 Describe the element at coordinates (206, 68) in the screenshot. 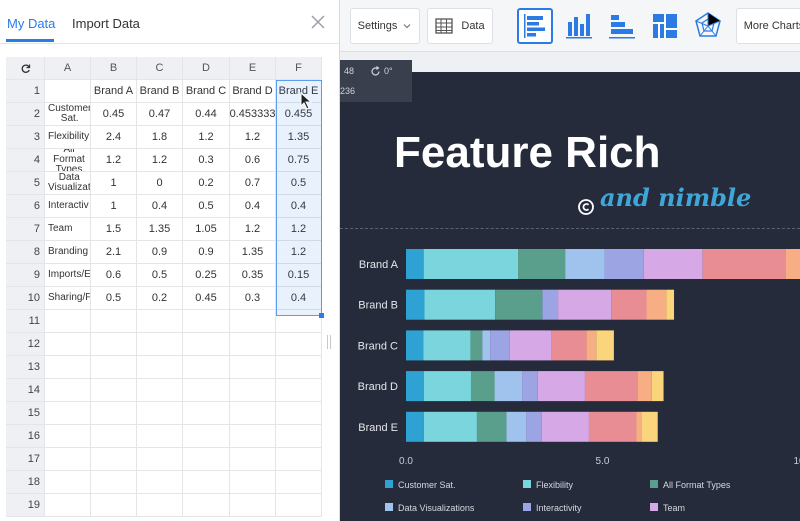

I see `column-header-d: D` at that location.